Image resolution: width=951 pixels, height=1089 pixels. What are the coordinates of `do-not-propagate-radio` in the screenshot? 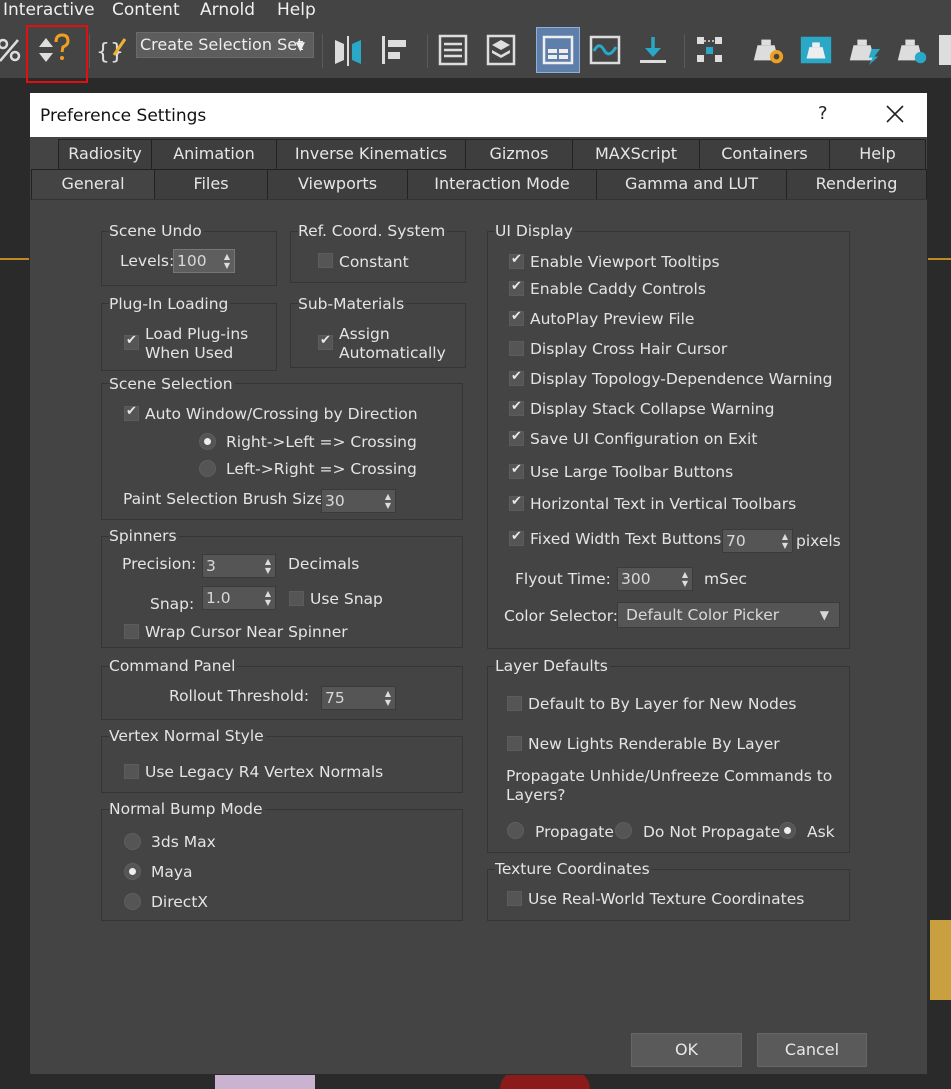 It's located at (623, 830).